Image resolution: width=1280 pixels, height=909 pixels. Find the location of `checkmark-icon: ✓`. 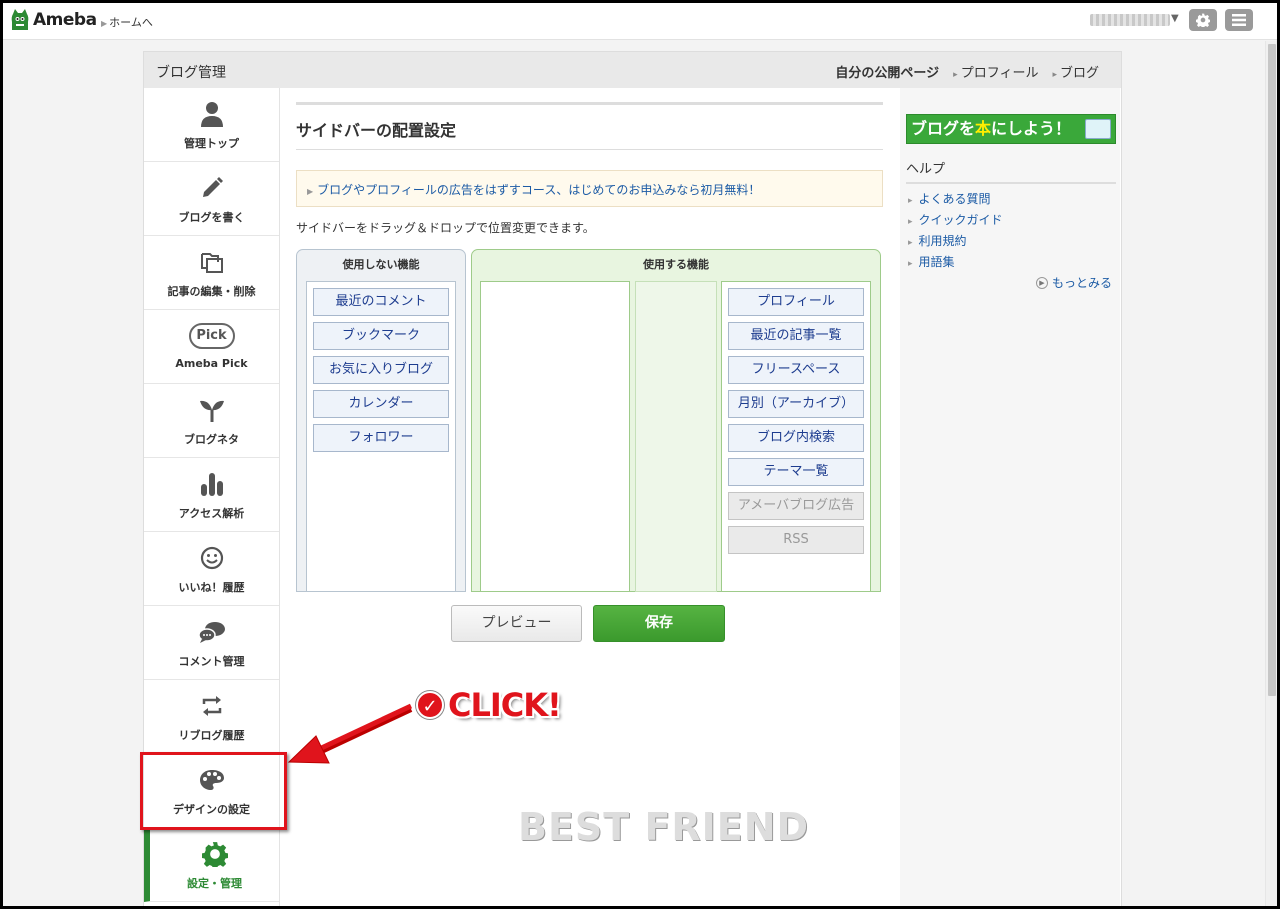

checkmark-icon: ✓ is located at coordinates (430, 705).